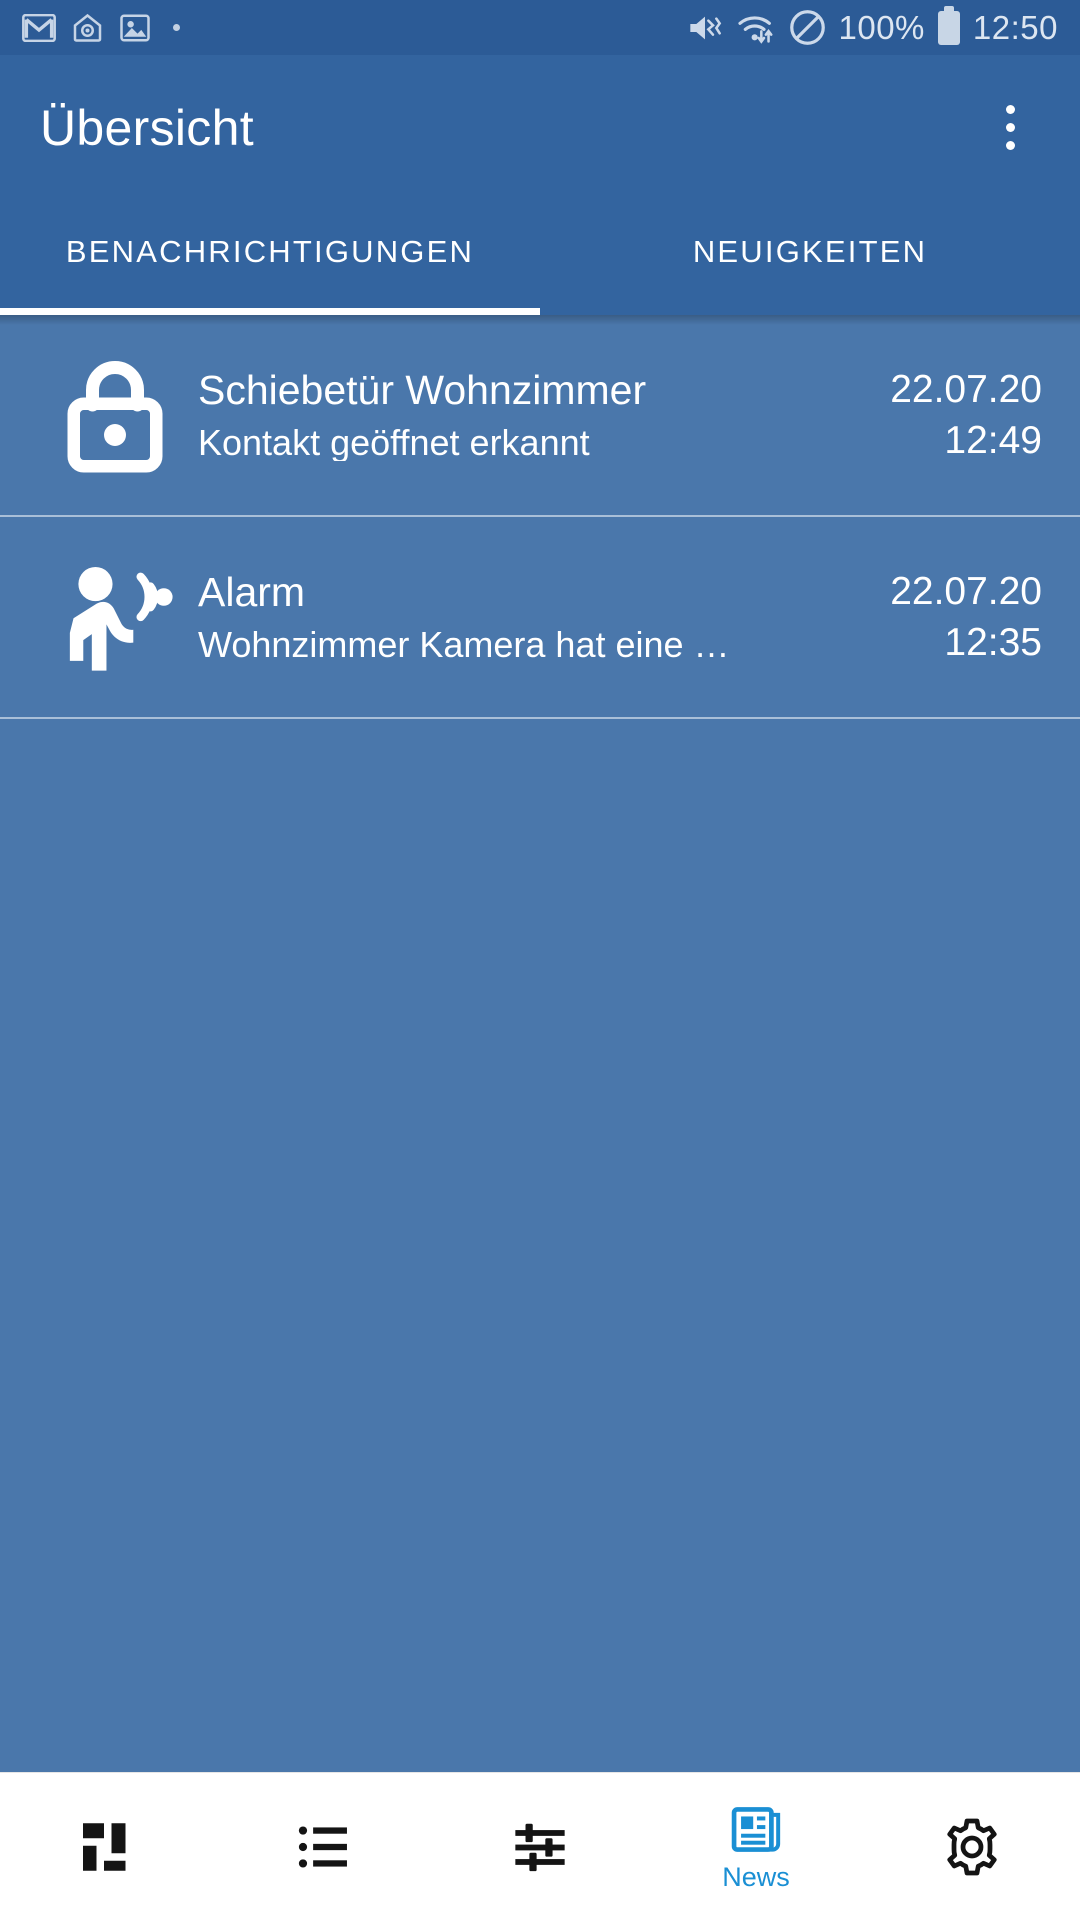  I want to click on more-notifications-dot, so click(176, 27).